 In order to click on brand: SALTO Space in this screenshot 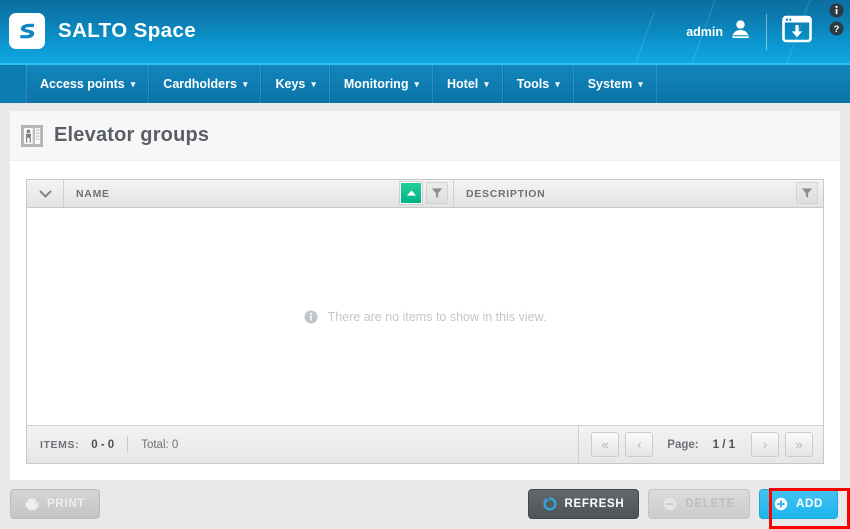, I will do `click(102, 31)`.